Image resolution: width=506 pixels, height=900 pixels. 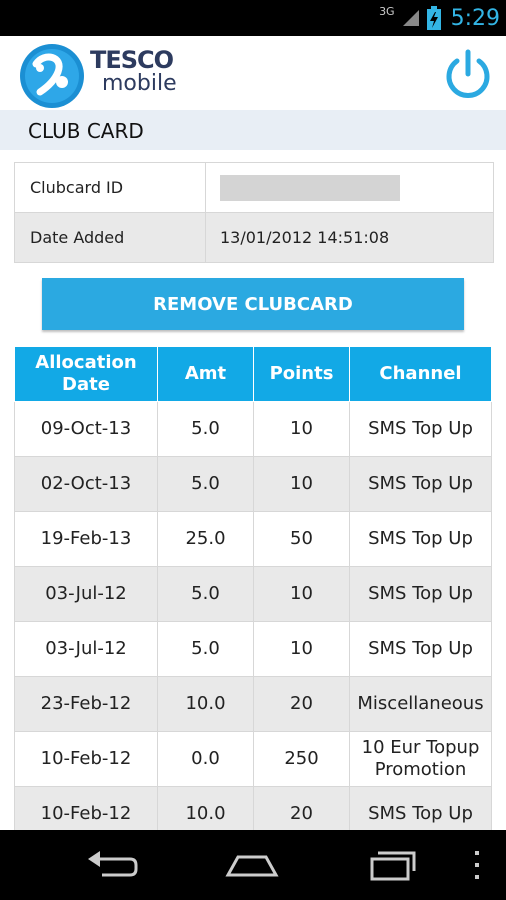 What do you see at coordinates (433, 18) in the screenshot?
I see `battery-charging-icon` at bounding box center [433, 18].